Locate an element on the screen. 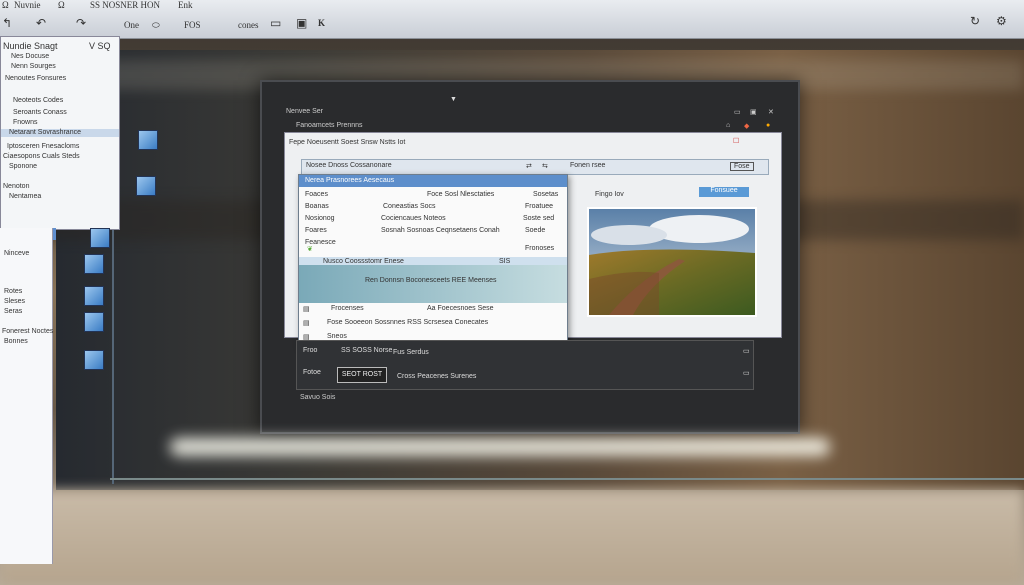  panel-title: Nundie Snagt is located at coordinates (30, 46).